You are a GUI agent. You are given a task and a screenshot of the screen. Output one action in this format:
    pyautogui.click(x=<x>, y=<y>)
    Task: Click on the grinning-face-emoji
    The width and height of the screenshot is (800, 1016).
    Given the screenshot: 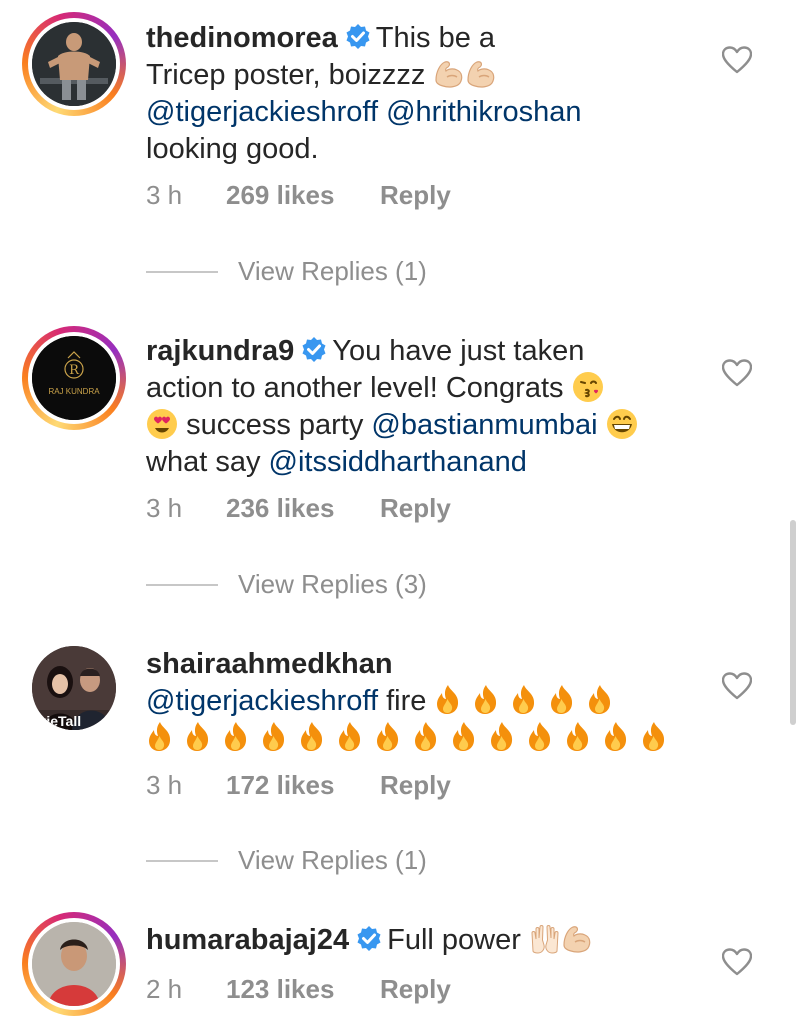 What is the action you would take?
    pyautogui.click(x=621, y=424)
    